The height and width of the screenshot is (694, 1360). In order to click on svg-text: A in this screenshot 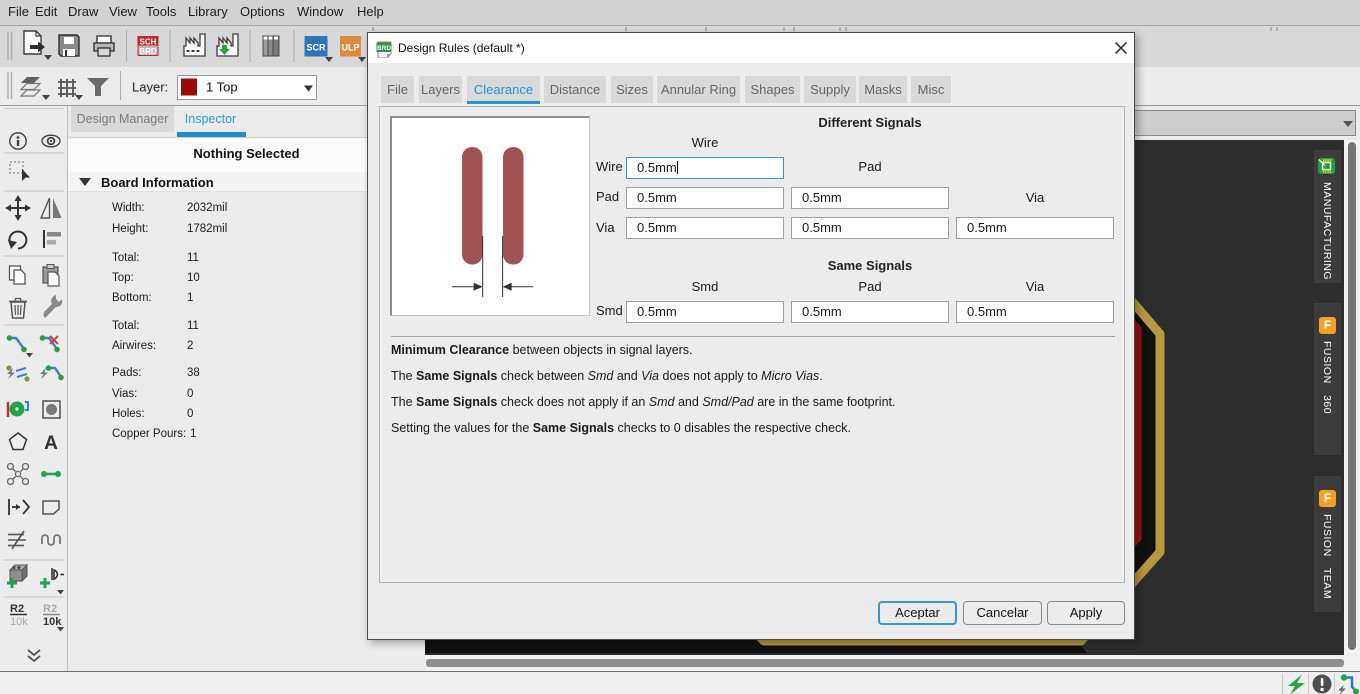, I will do `click(51, 443)`.